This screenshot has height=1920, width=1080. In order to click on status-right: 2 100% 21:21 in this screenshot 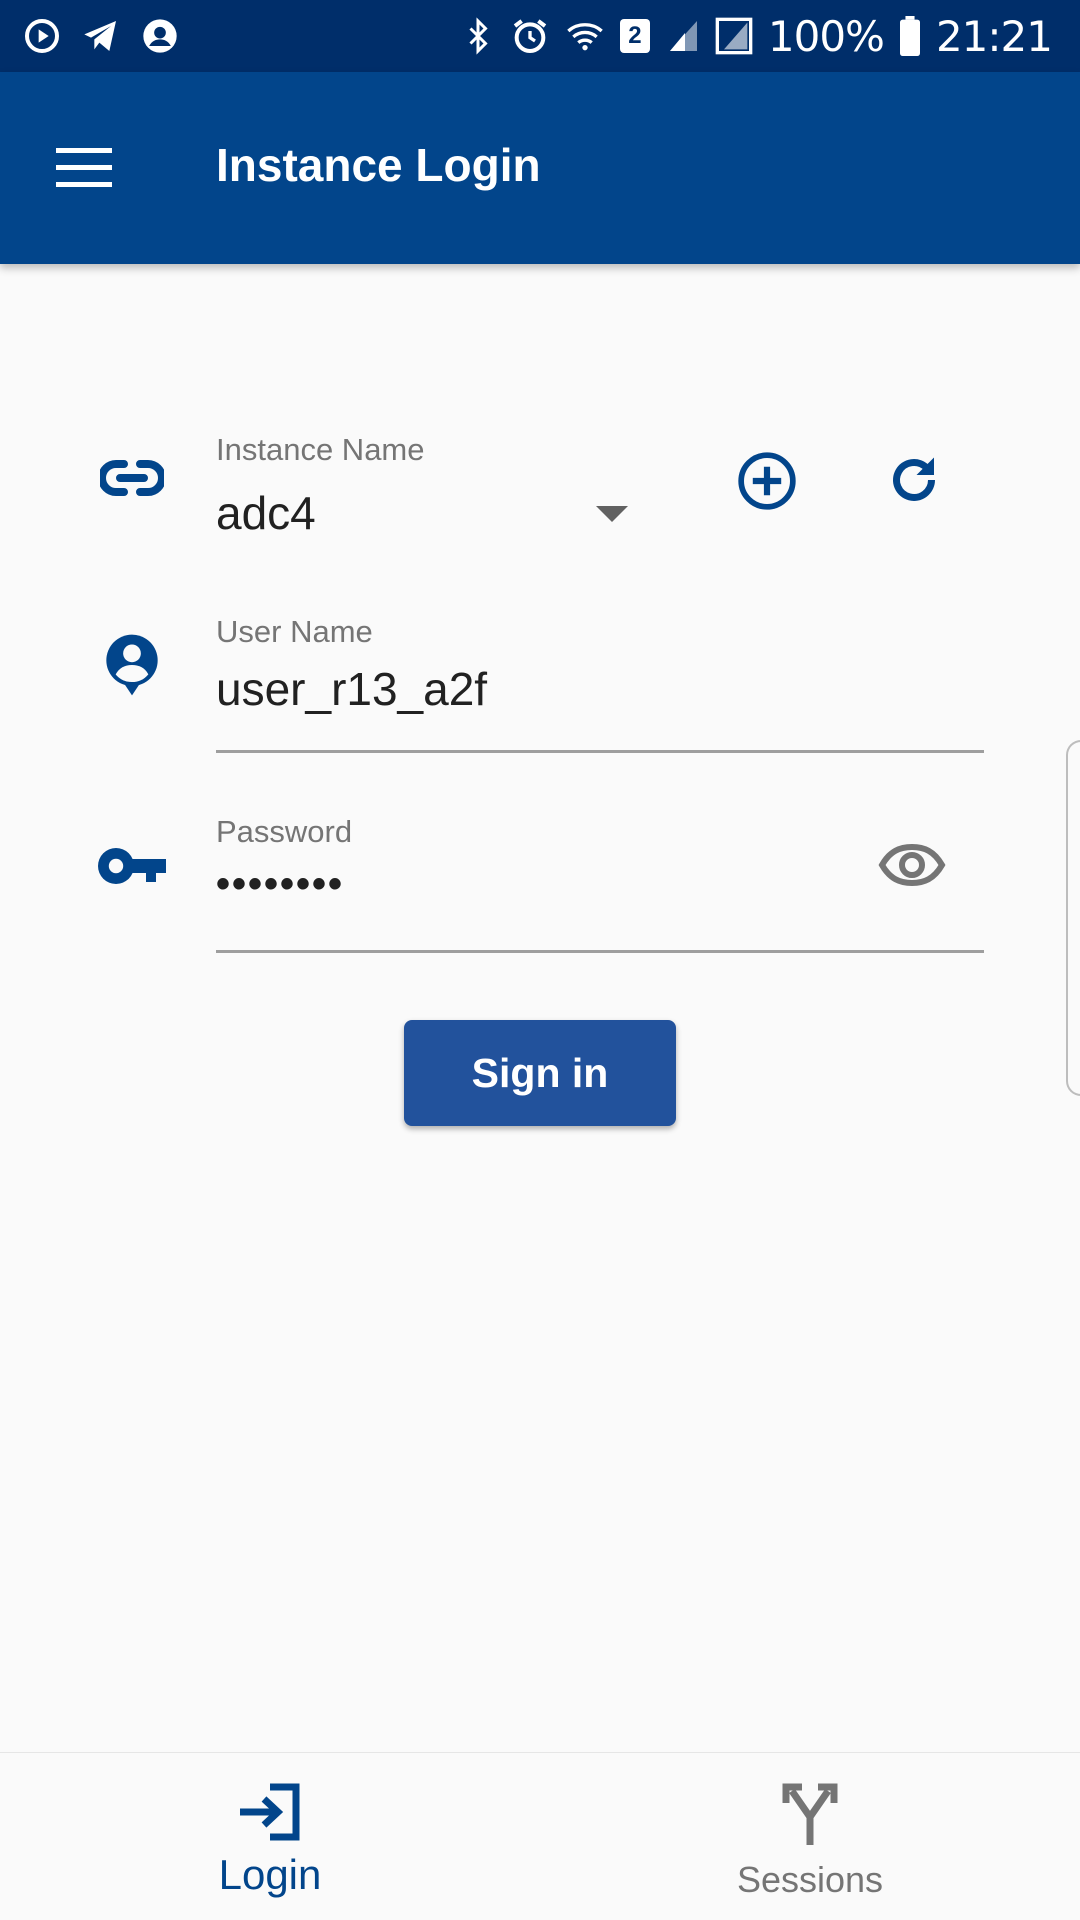, I will do `click(756, 36)`.